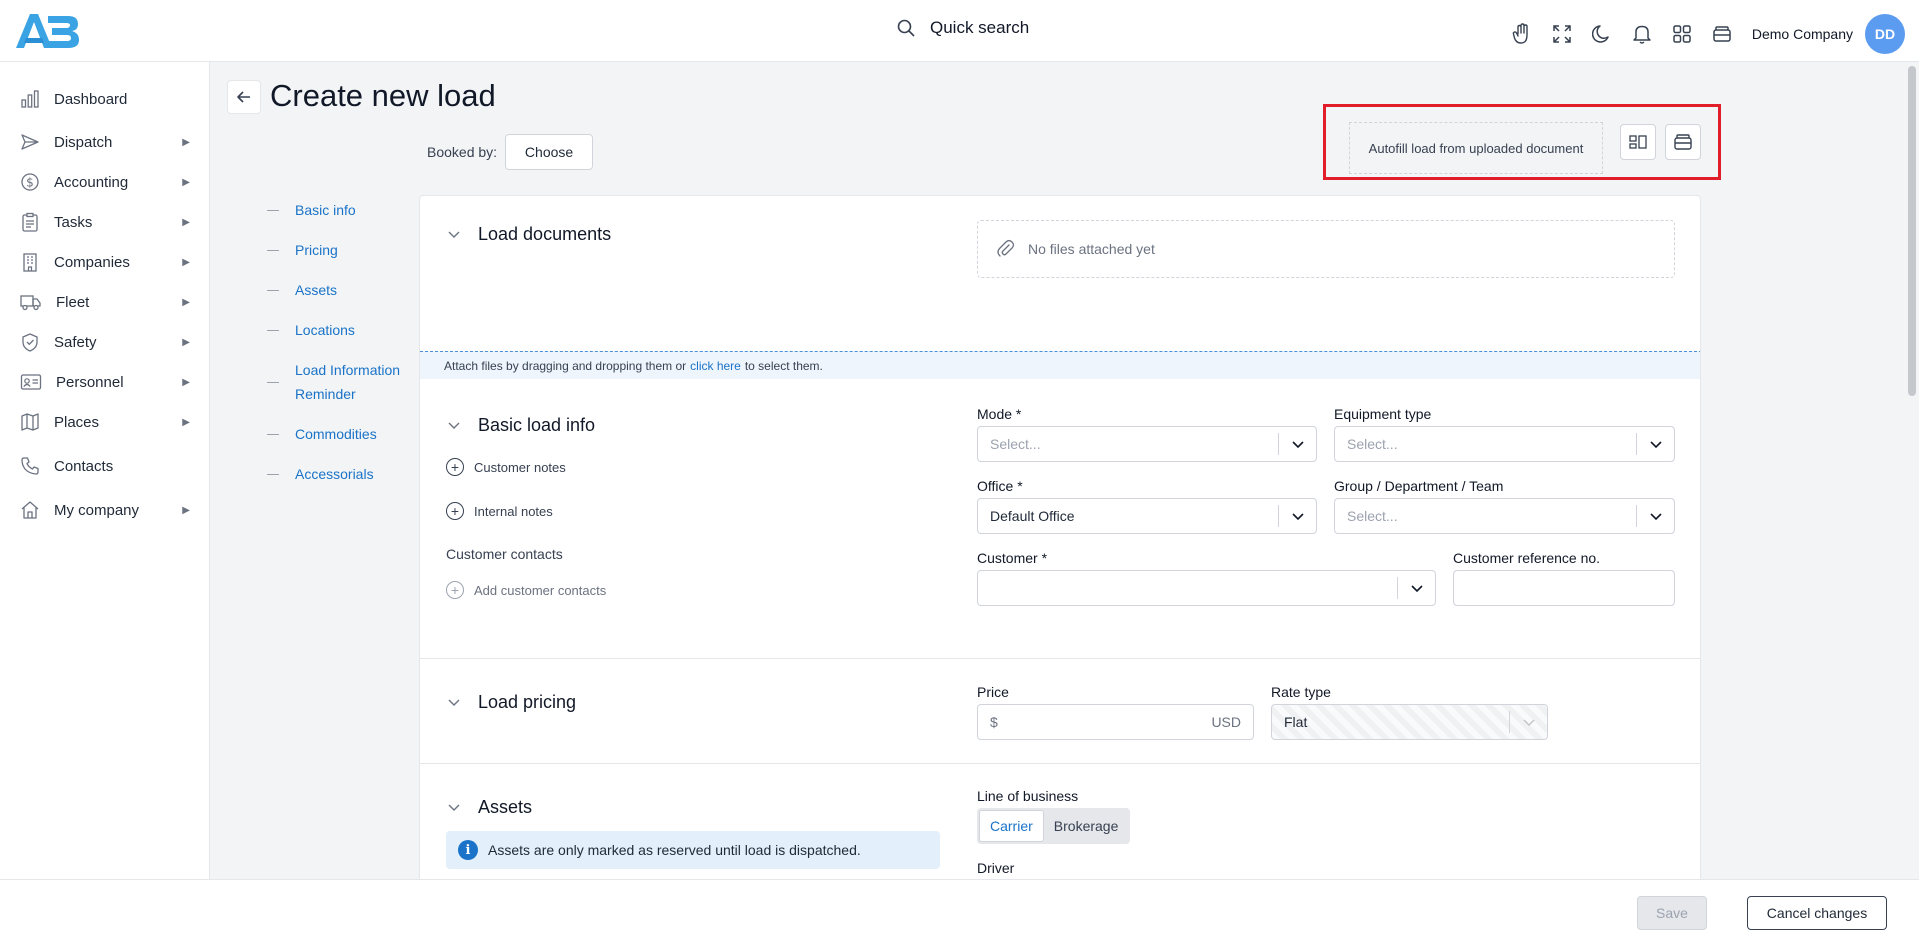 This screenshot has height=941, width=1919. What do you see at coordinates (30, 510) in the screenshot?
I see `home-icon` at bounding box center [30, 510].